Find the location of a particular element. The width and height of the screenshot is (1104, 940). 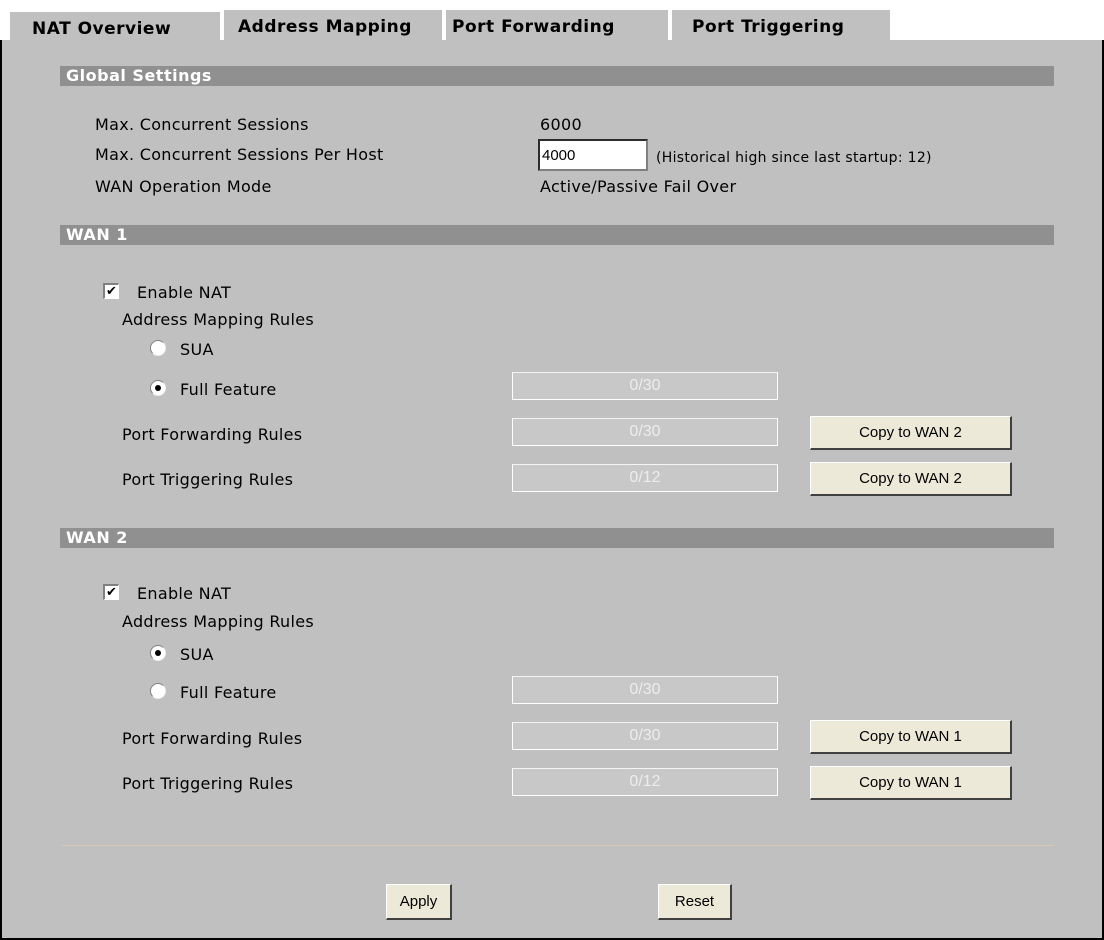

wan1-port-triggering-count: 0/12 is located at coordinates (645, 478).